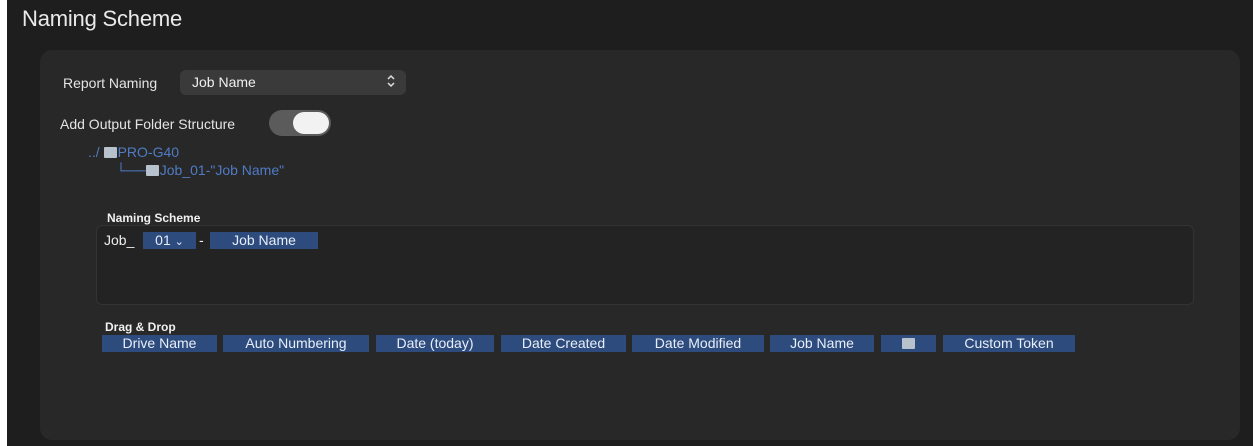  I want to click on window-edge, so click(3, 223).